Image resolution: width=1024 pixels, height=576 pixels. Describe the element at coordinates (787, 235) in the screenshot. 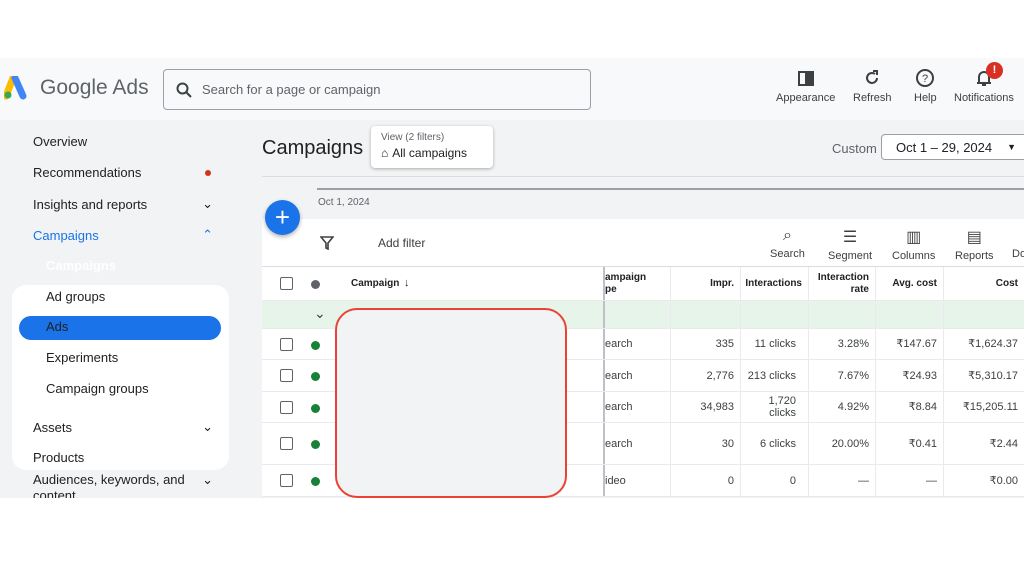

I see `search-icon: ⌕` at that location.